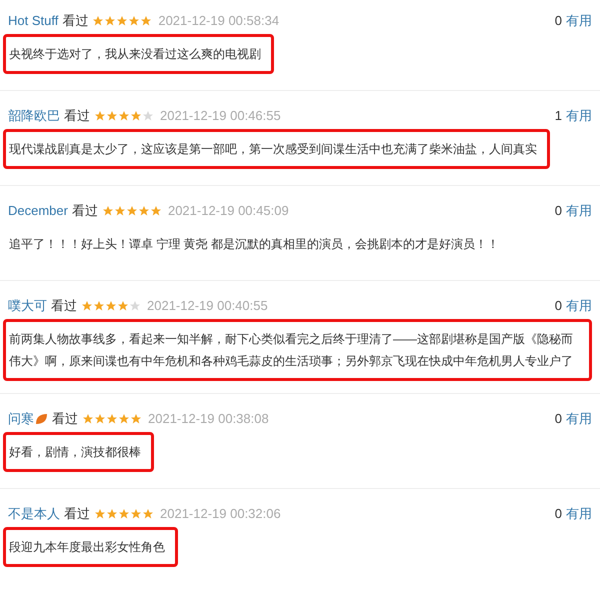 The width and height of the screenshot is (600, 595). Describe the element at coordinates (273, 149) in the screenshot. I see `comment-text: 现代谍战剧真是太少了，这应该是第一部吧，第一次感受到间谍生活中也充满了柴米油盐，人间真实` at that location.